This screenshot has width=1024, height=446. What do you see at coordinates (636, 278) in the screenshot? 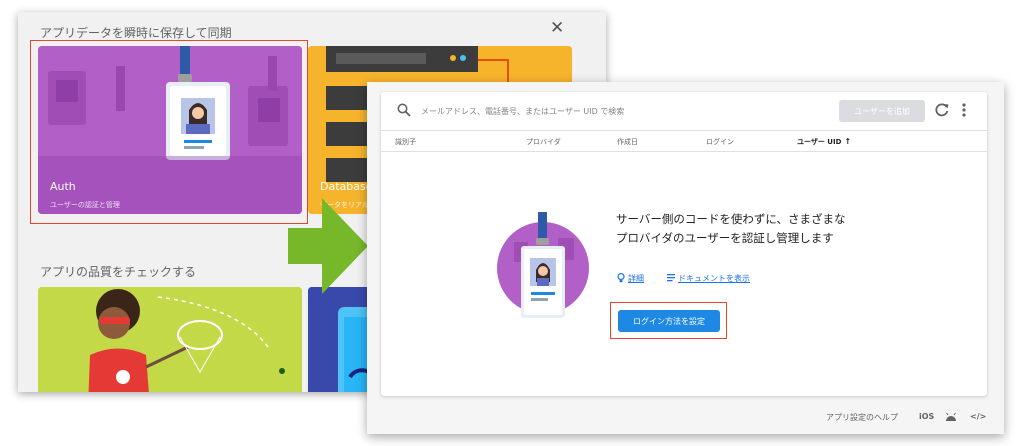
I see `learn-more-link: 詳細` at bounding box center [636, 278].